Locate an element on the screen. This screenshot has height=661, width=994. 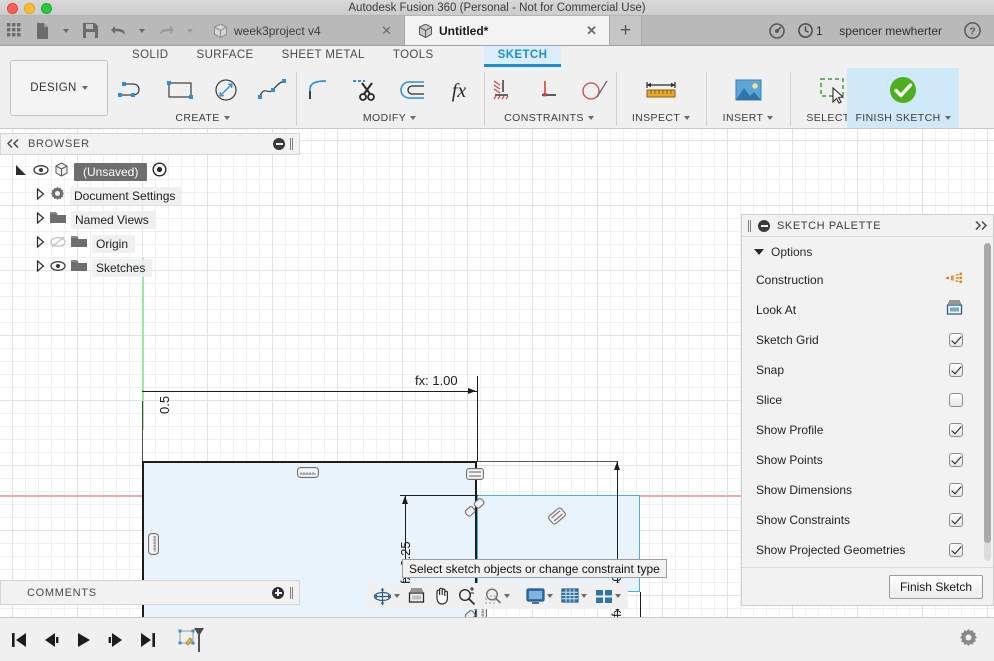
look-at-icon is located at coordinates (954, 310).